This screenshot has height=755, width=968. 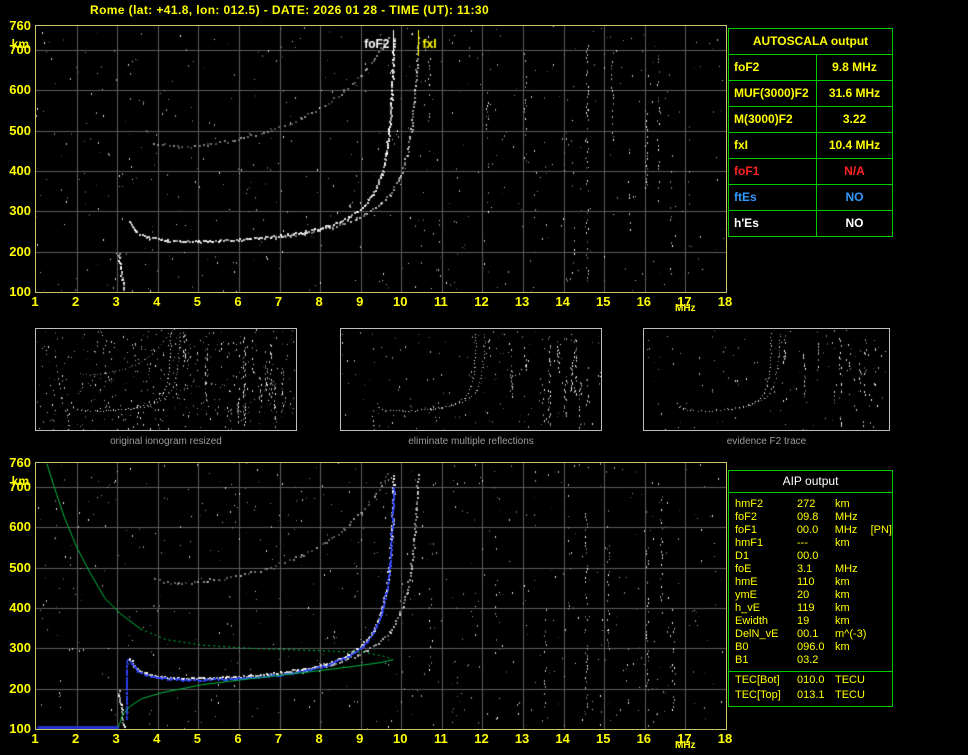 I want to click on aip-row: ymE 20 km, so click(x=810, y=595).